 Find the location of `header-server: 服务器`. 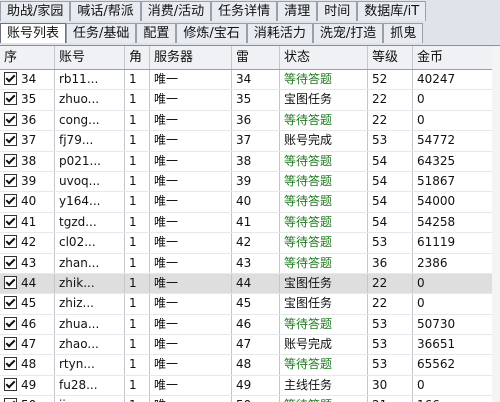

header-server: 服务器 is located at coordinates (191, 57).